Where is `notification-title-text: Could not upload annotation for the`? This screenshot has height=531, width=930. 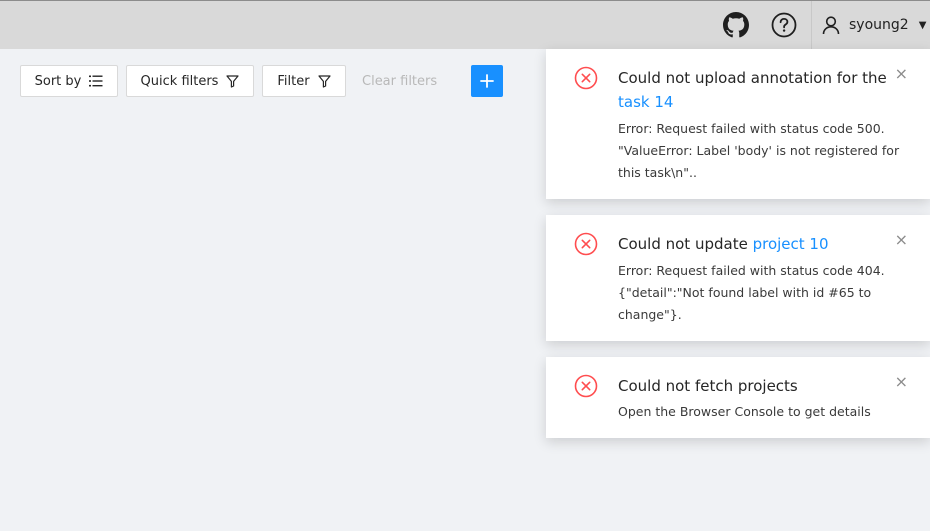 notification-title-text: Could not upload annotation for the is located at coordinates (752, 78).